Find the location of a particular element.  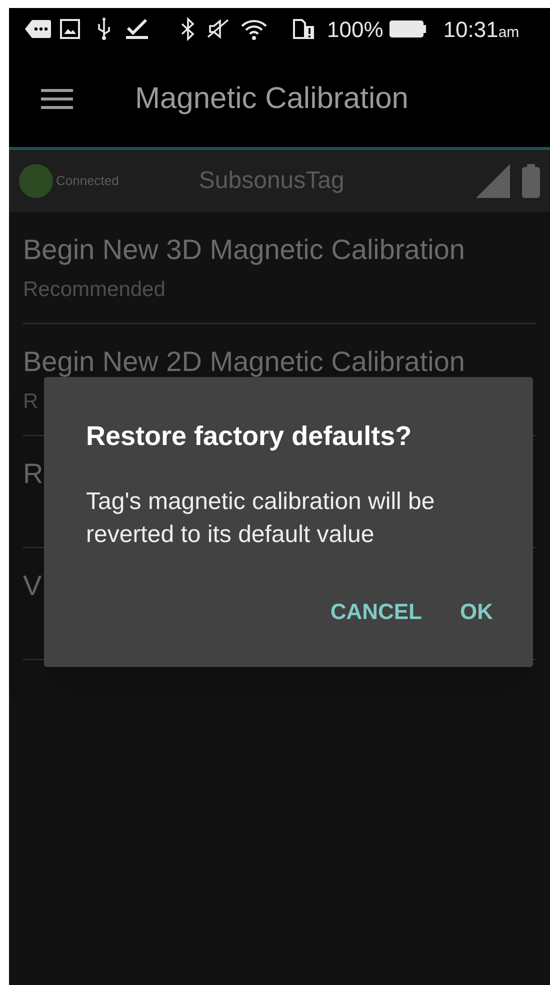

usb-icon is located at coordinates (104, 29).